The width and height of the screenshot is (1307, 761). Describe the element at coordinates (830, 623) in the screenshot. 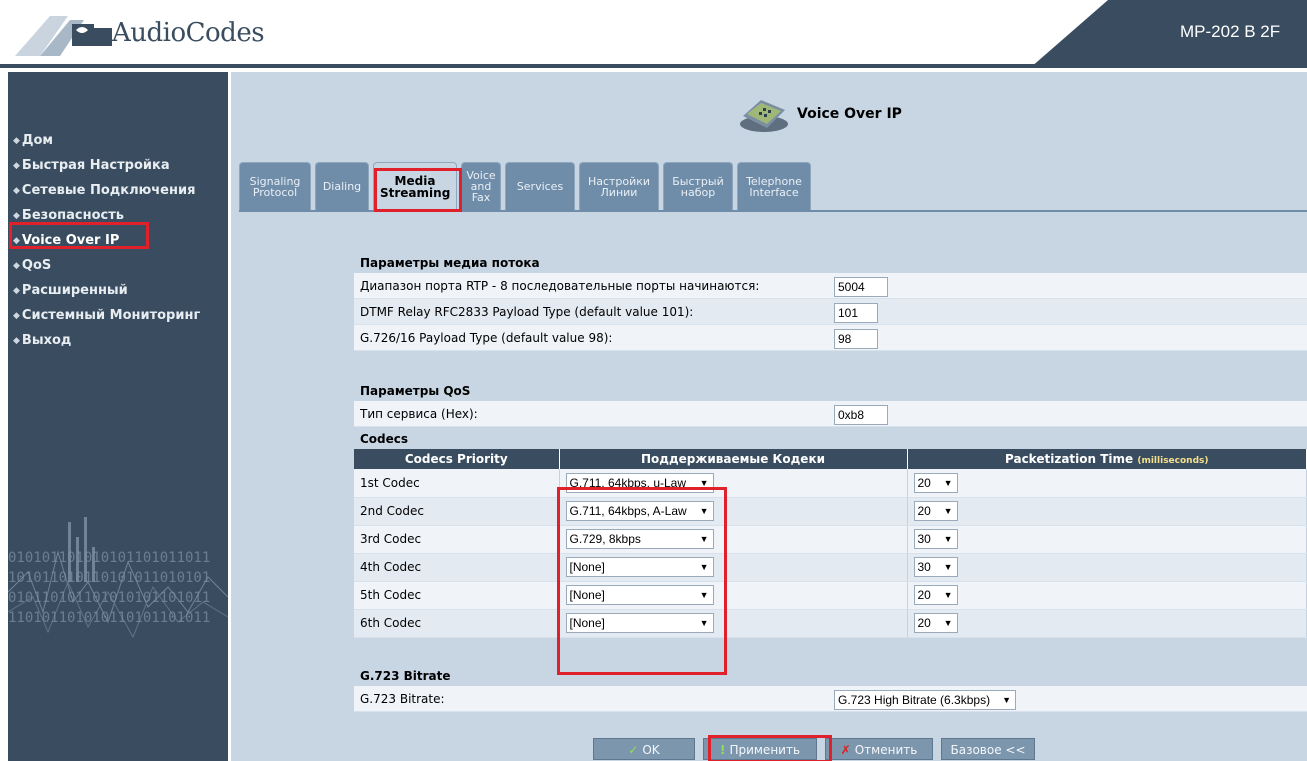

I see `table-row: 6th Codec [None] ▼ 20 ▼` at that location.